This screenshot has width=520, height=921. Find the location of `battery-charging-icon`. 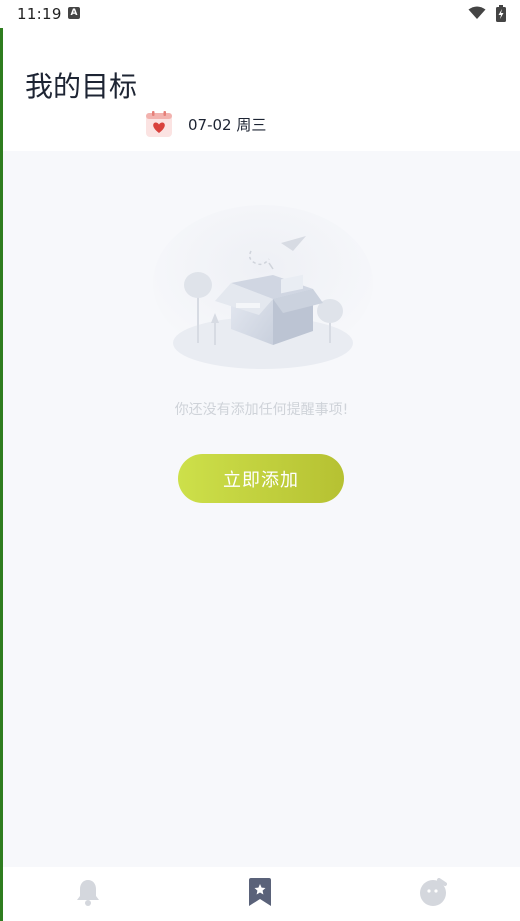

battery-charging-icon is located at coordinates (501, 13).